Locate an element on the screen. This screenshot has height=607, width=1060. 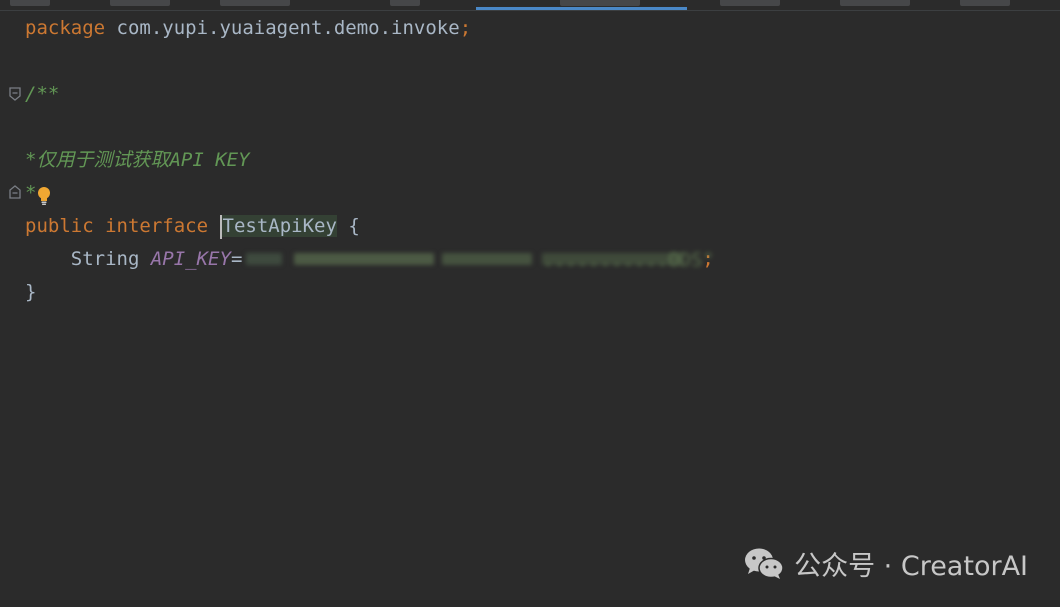
package-semicolon: ; is located at coordinates (465, 28).